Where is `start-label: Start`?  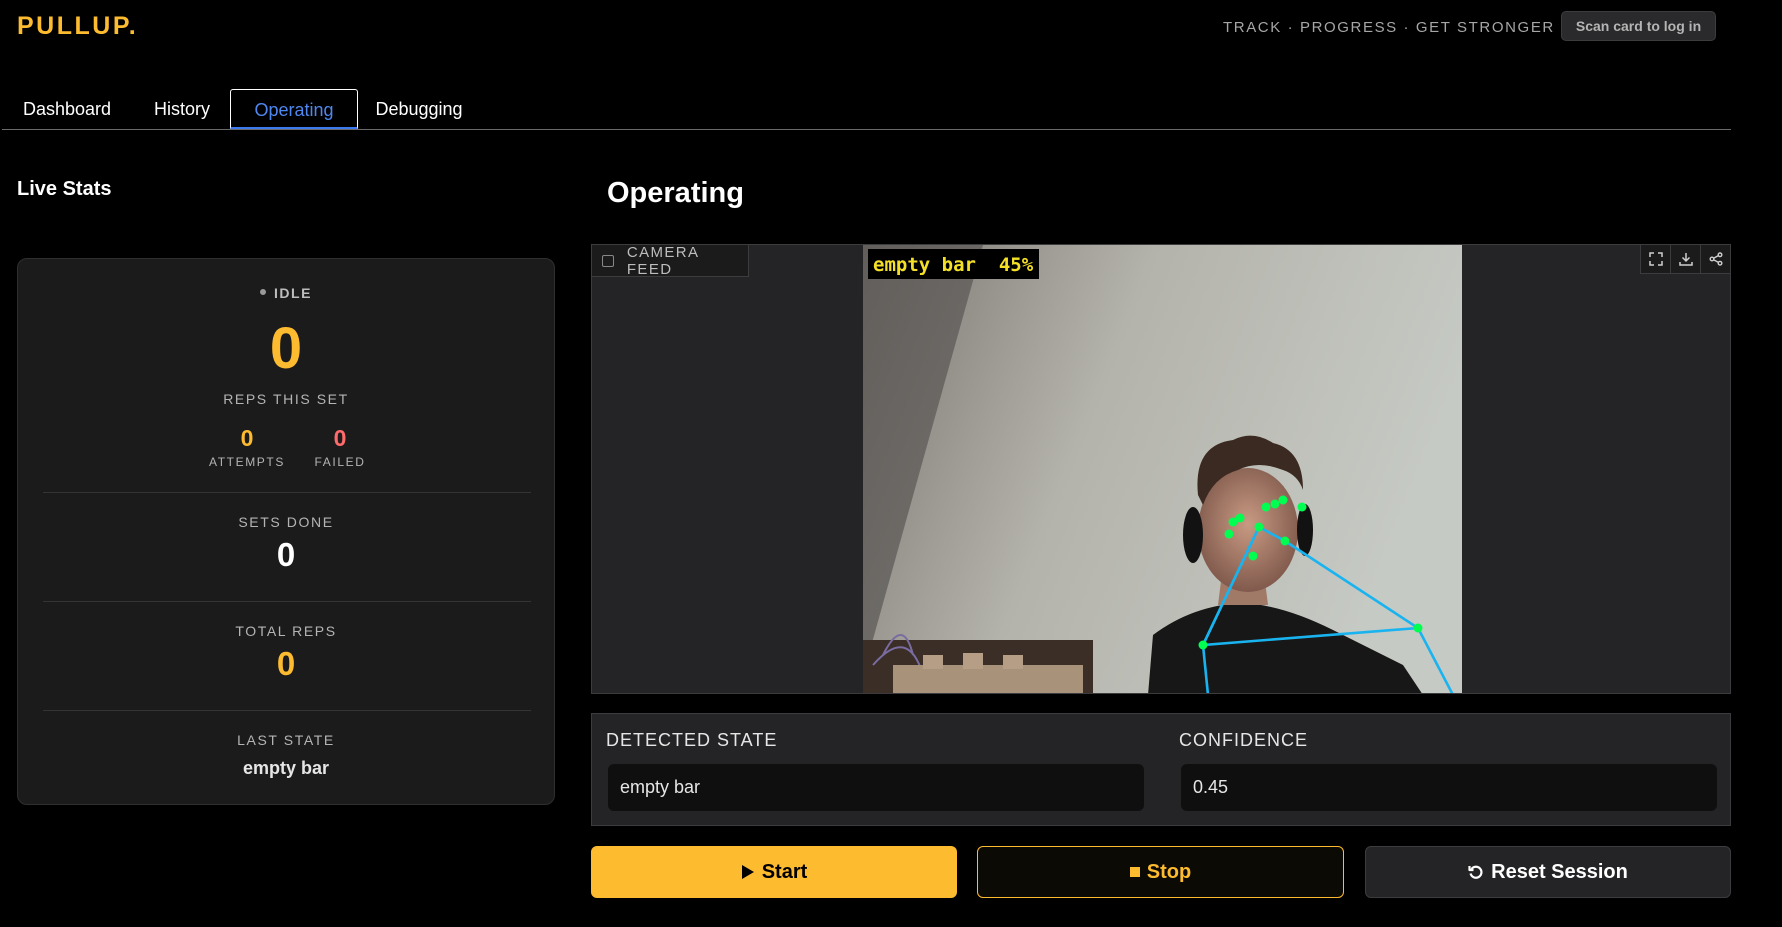
start-label: Start is located at coordinates (784, 871).